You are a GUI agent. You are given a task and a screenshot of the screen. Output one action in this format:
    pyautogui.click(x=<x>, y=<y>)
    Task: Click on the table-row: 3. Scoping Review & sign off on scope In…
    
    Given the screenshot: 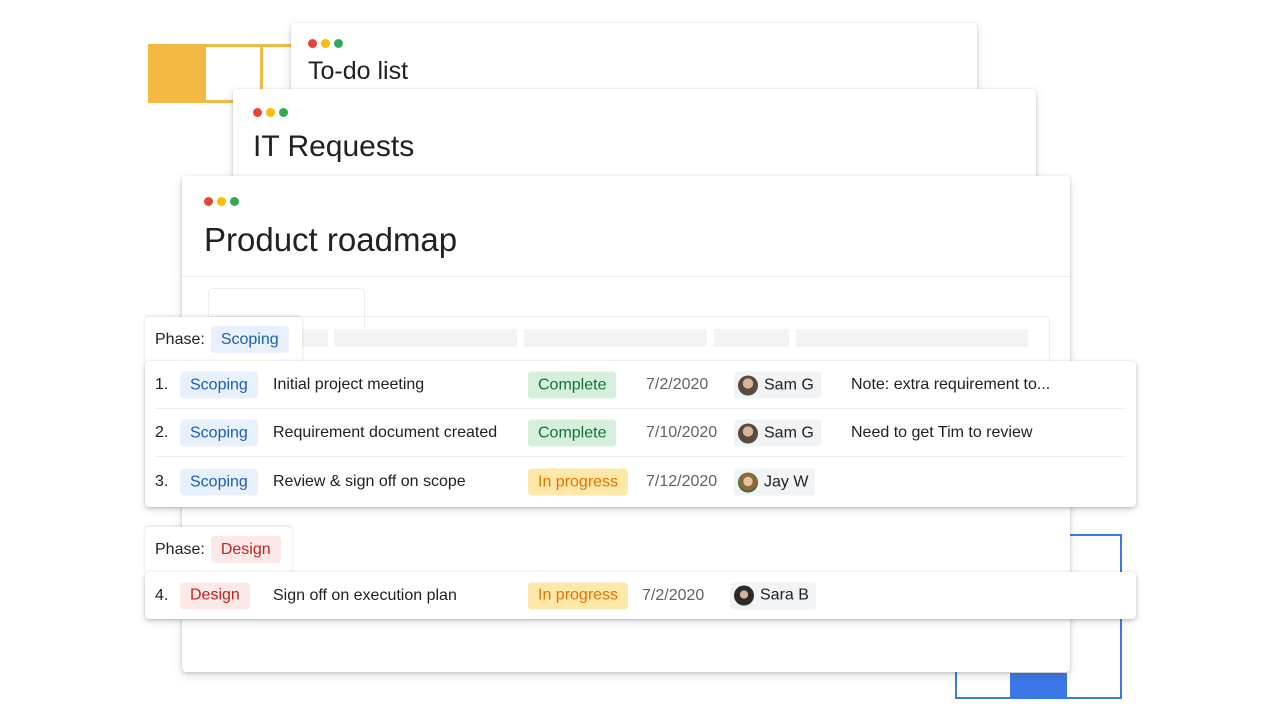 What is the action you would take?
    pyautogui.click(x=640, y=482)
    